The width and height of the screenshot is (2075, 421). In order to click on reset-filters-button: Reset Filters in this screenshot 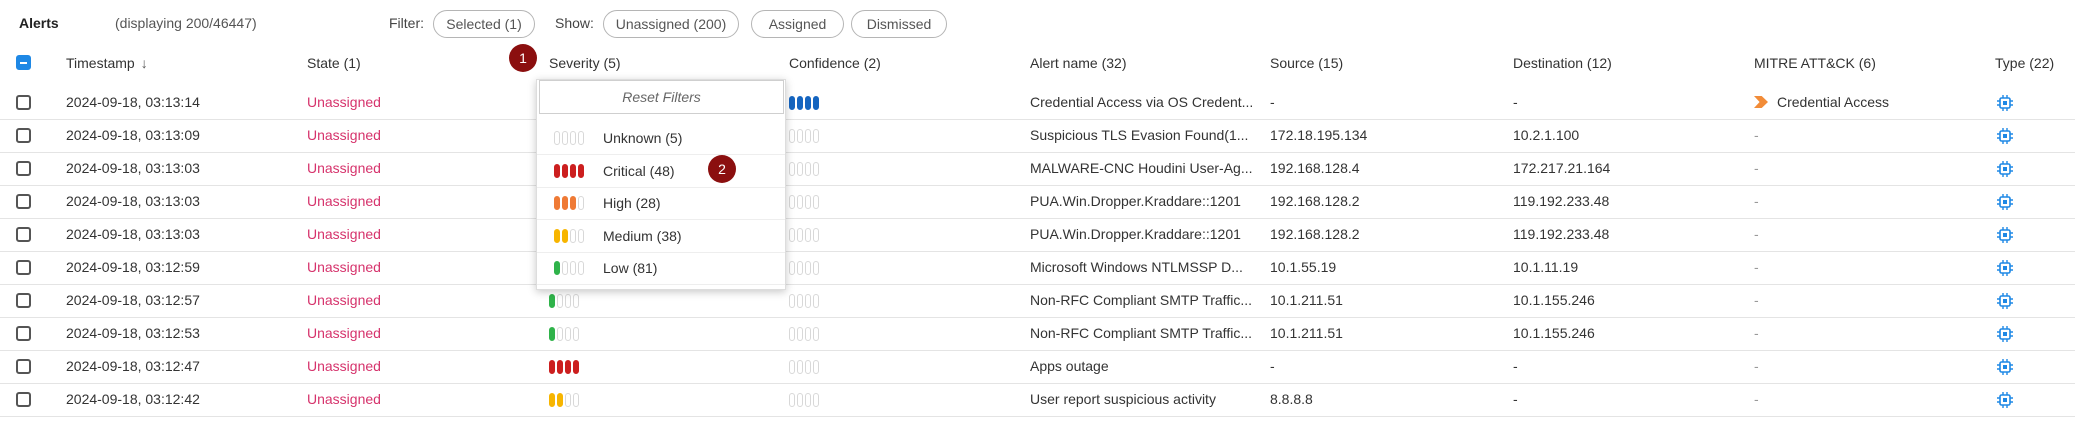, I will do `click(661, 97)`.